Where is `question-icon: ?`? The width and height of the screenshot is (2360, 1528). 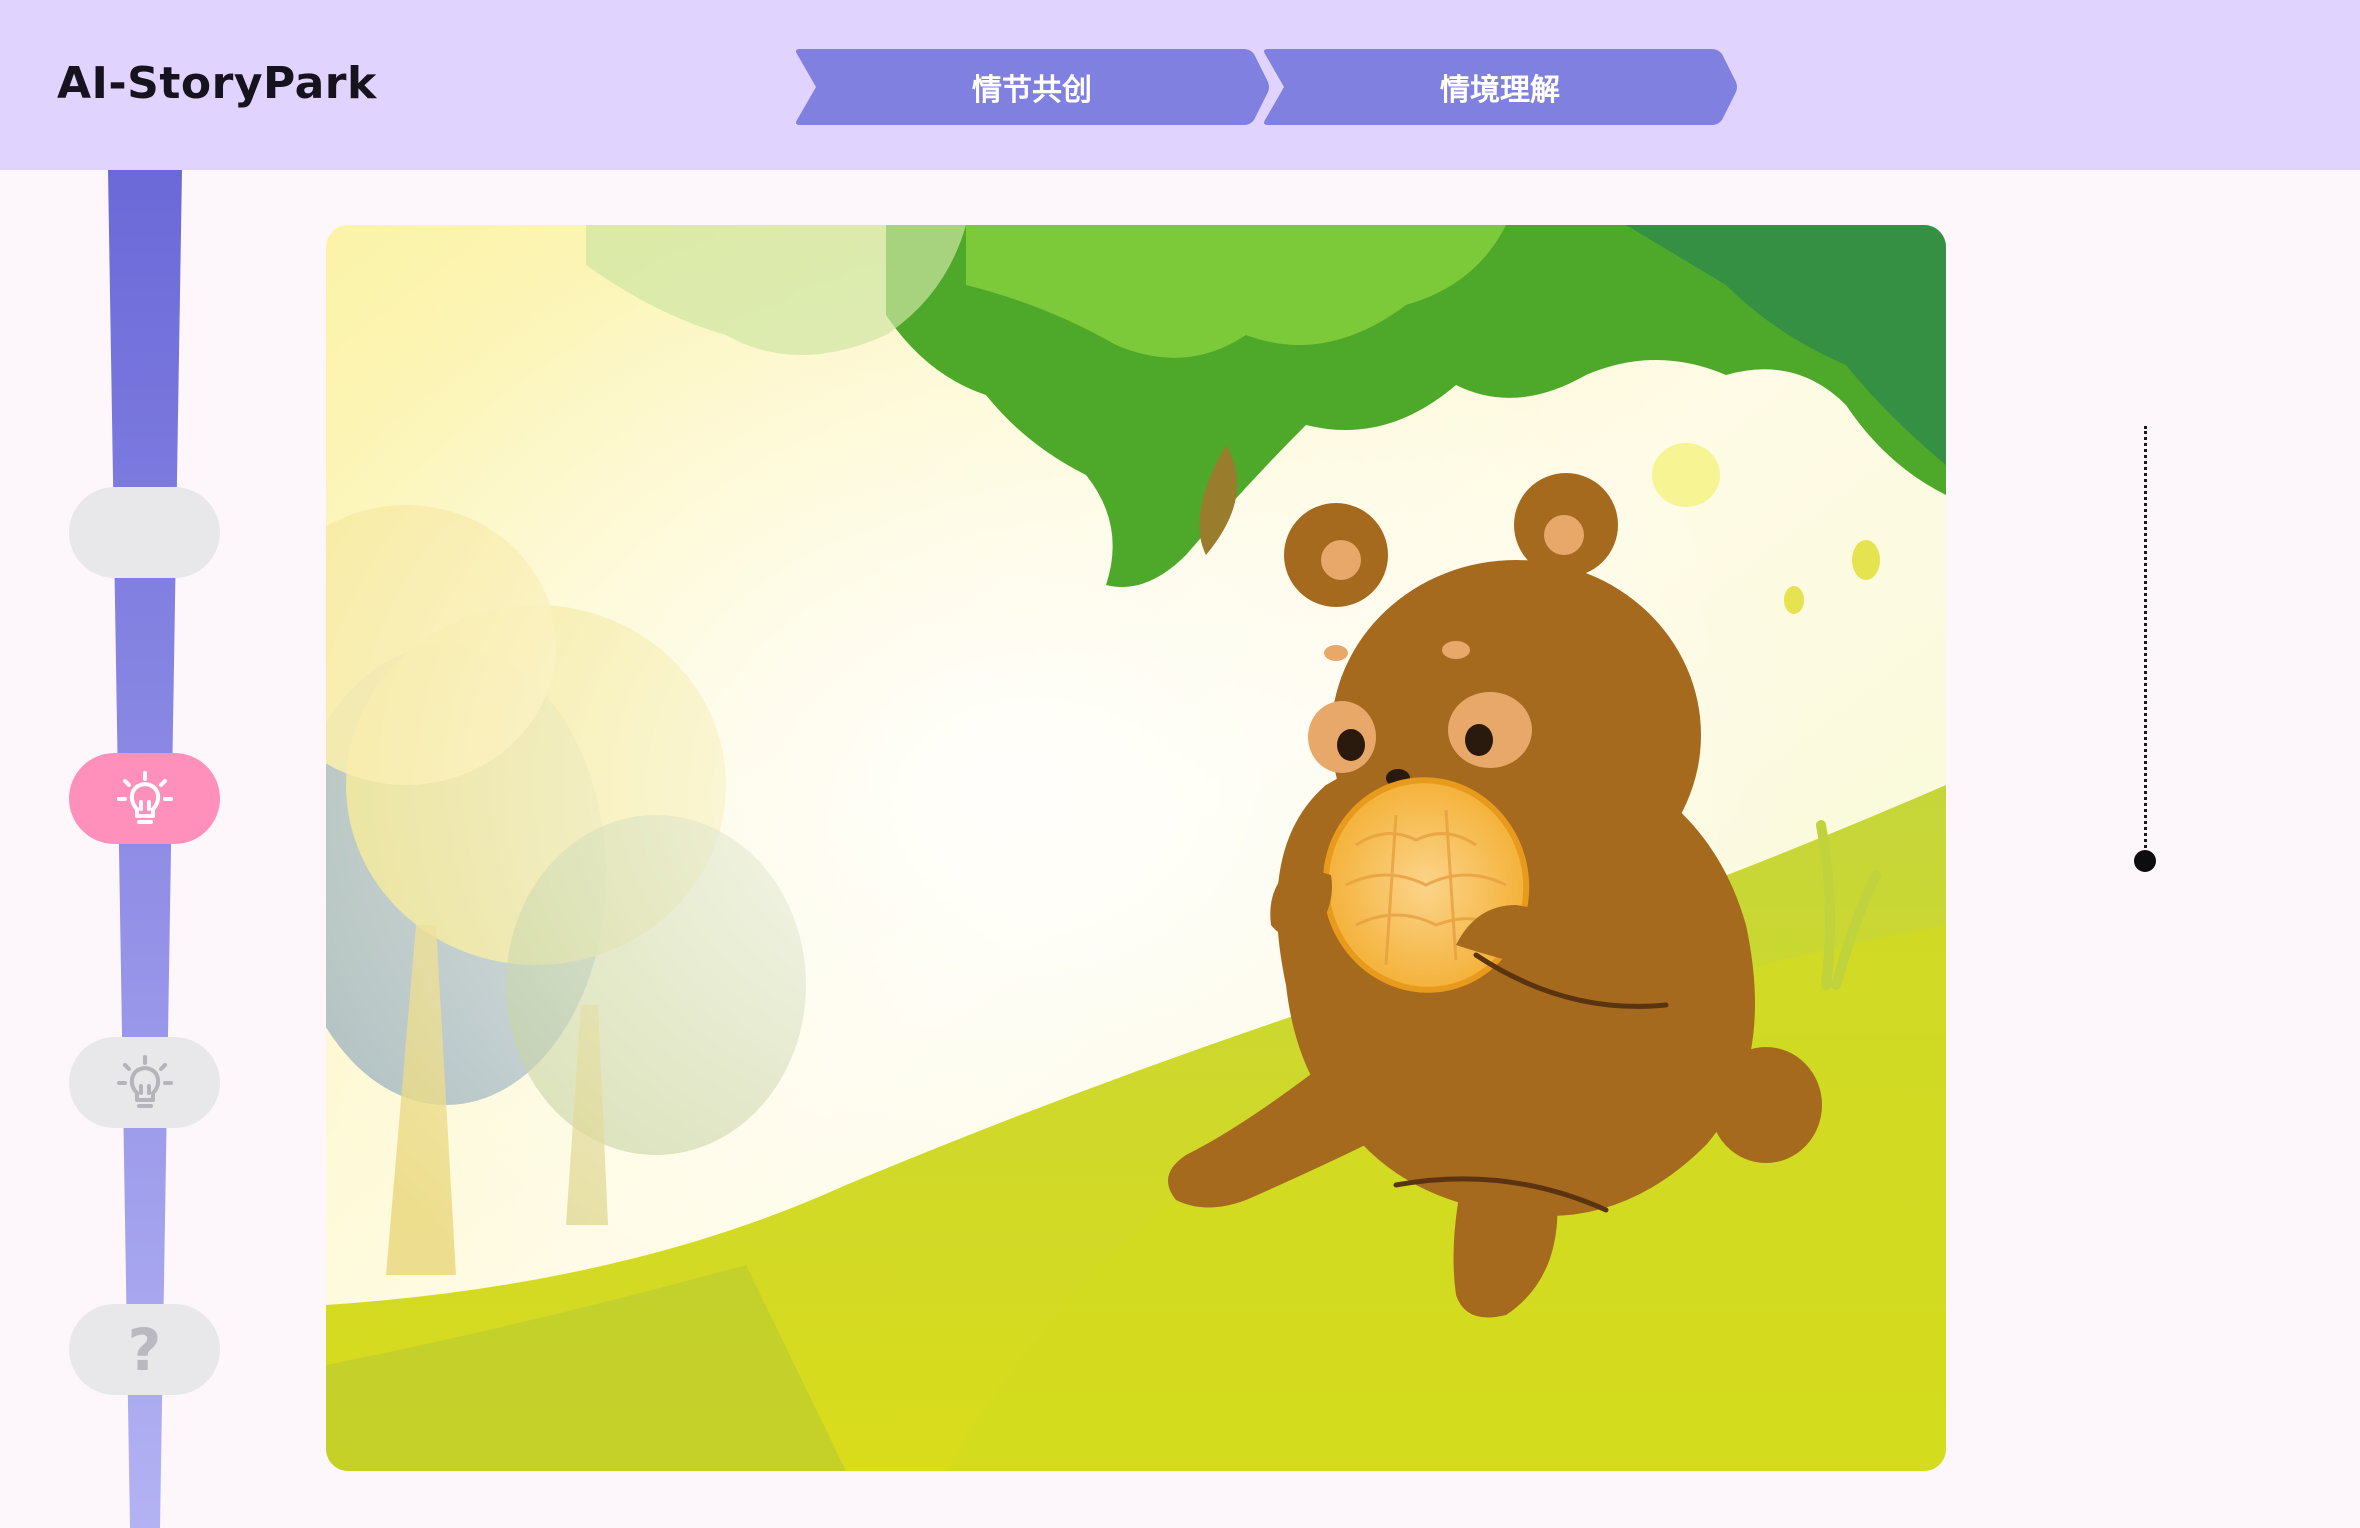
question-icon: ? is located at coordinates (144, 1349).